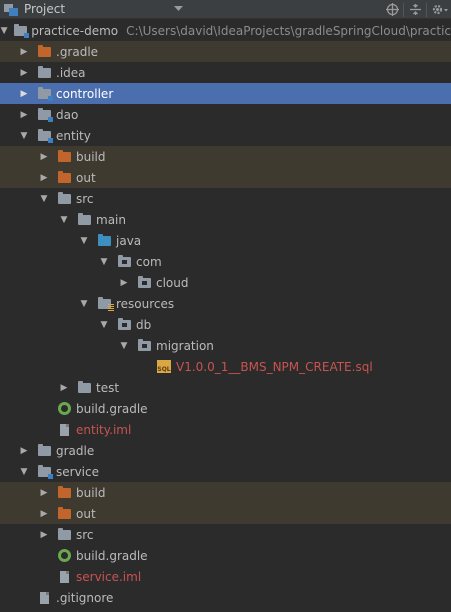 This screenshot has width=451, height=612. Describe the element at coordinates (225, 93) in the screenshot. I see `tree-item-controller: ▶ controller` at that location.